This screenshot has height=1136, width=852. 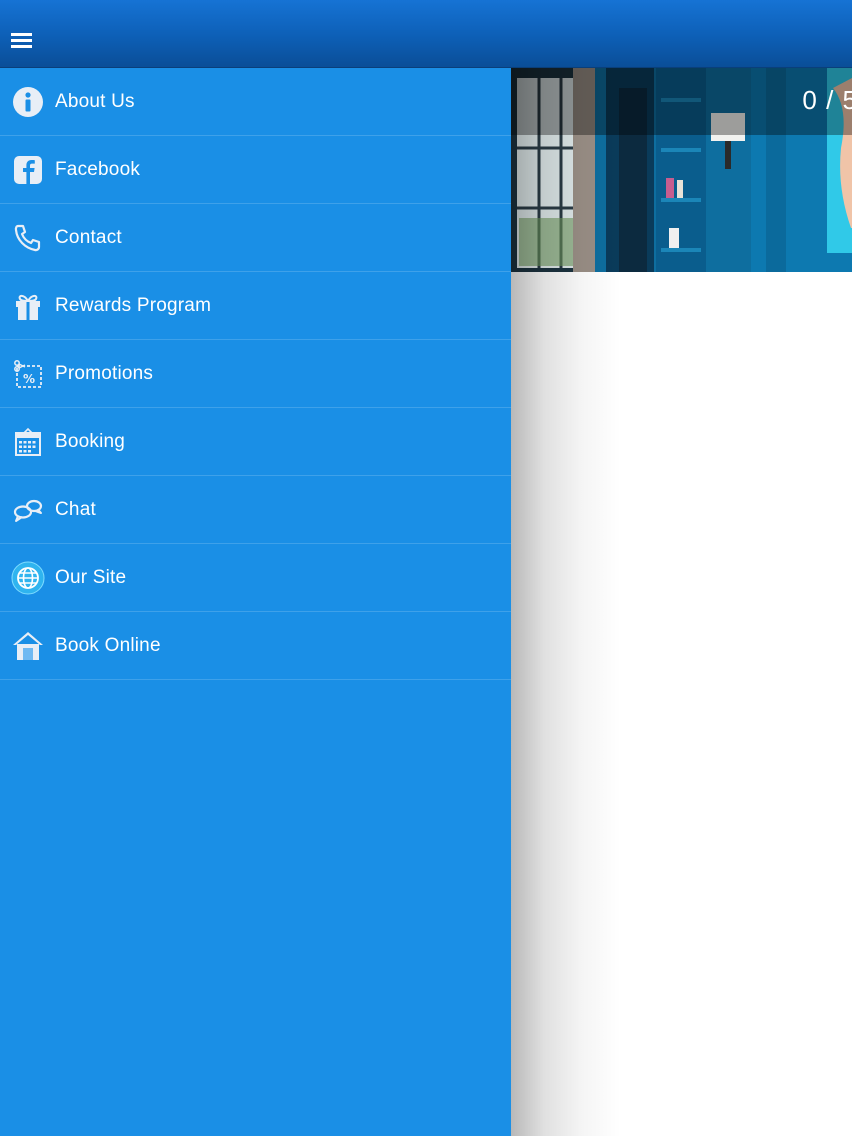 What do you see at coordinates (28, 306) in the screenshot?
I see `gift-icon` at bounding box center [28, 306].